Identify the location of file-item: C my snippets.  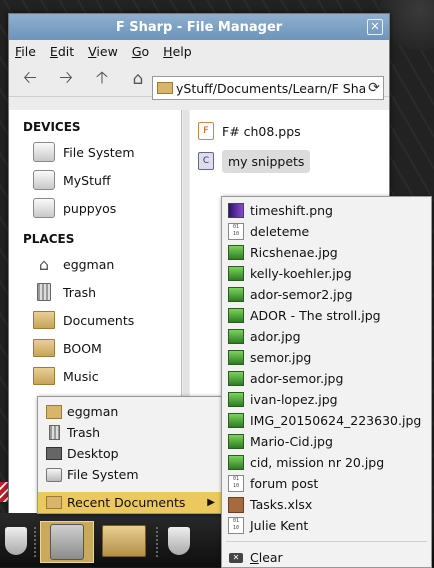
(289, 161).